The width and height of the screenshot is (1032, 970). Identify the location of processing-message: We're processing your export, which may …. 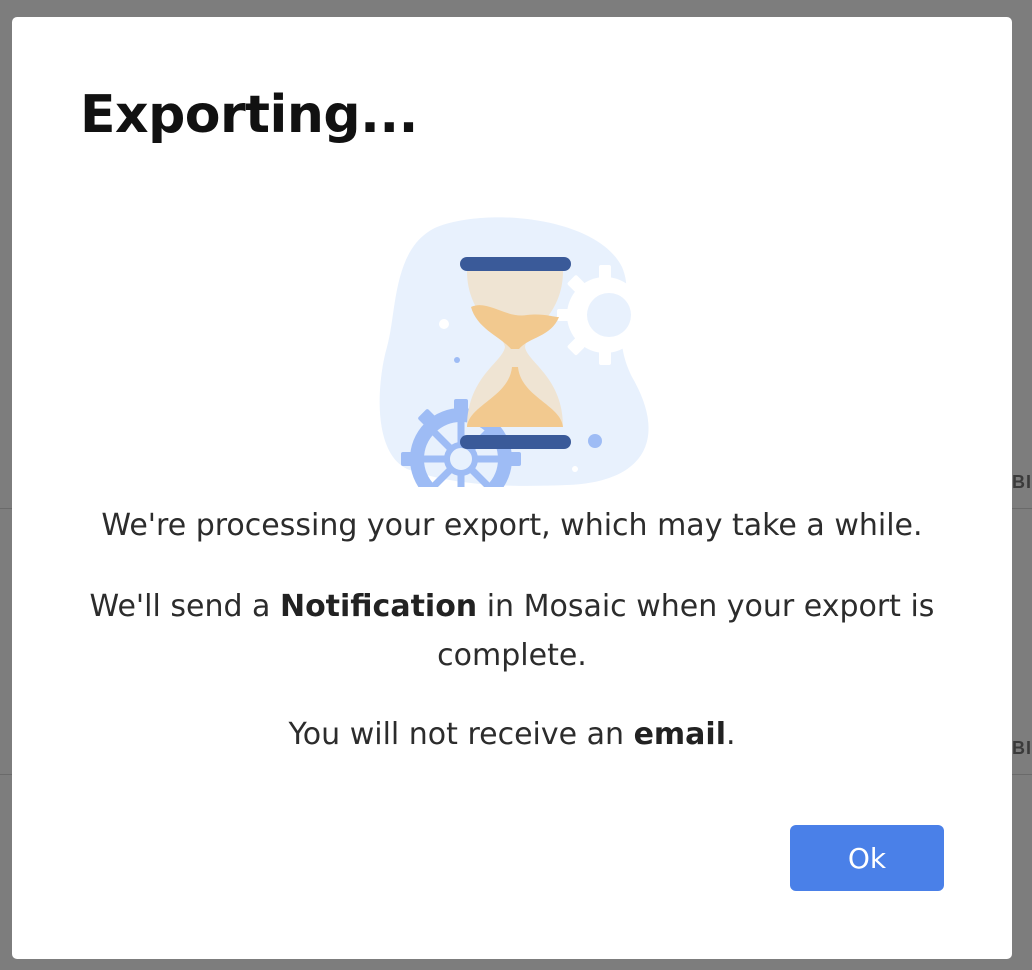
(512, 525).